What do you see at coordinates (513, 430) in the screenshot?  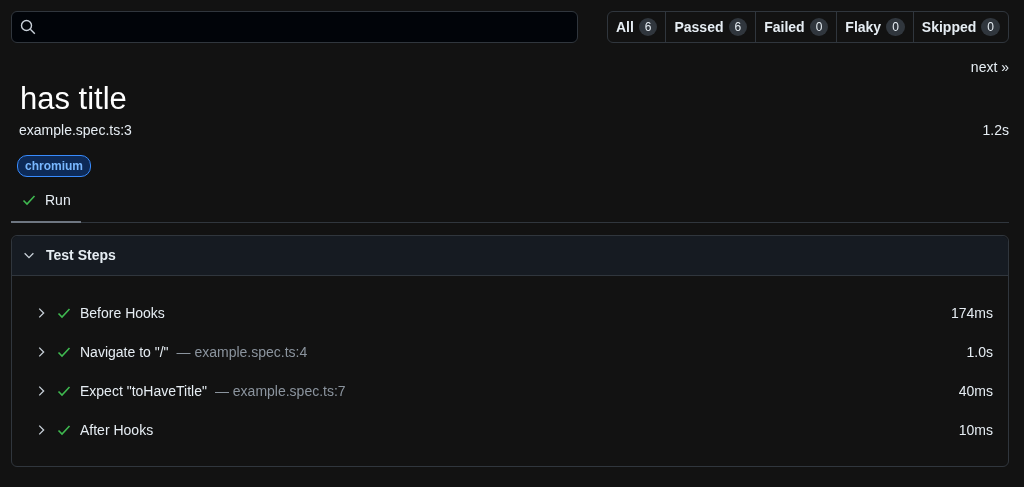 I see `step-row: After Hooks 10ms` at bounding box center [513, 430].